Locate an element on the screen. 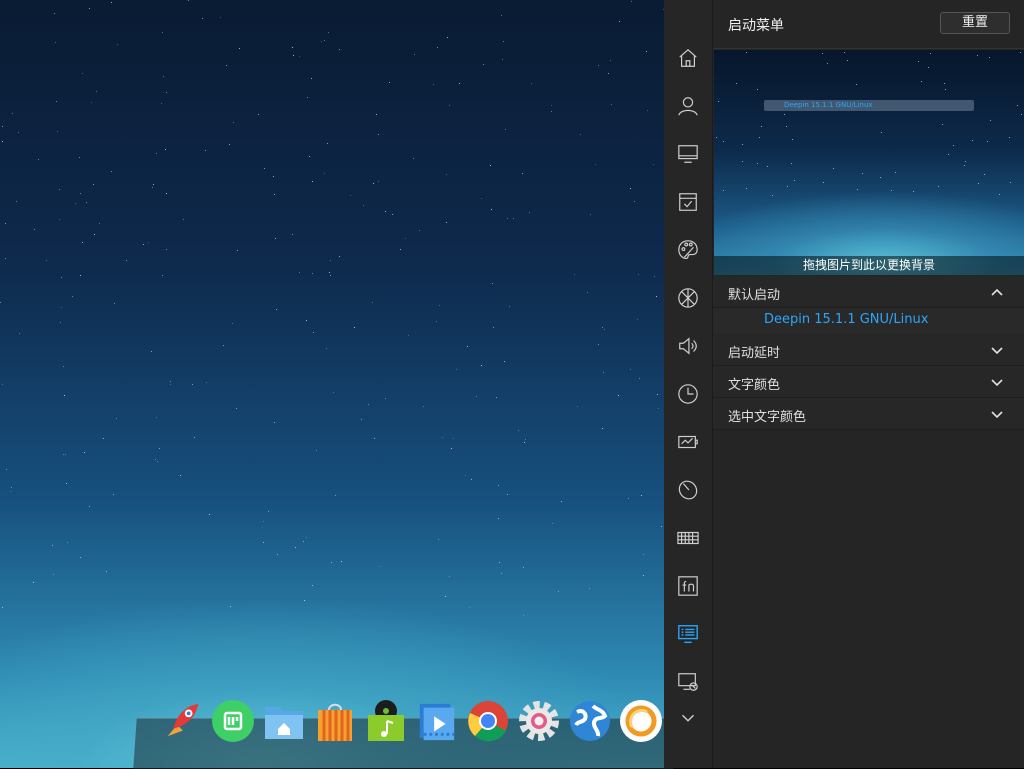  boot-entry-item: Deepin 15.1.1 GNU/Linux is located at coordinates (868, 321).